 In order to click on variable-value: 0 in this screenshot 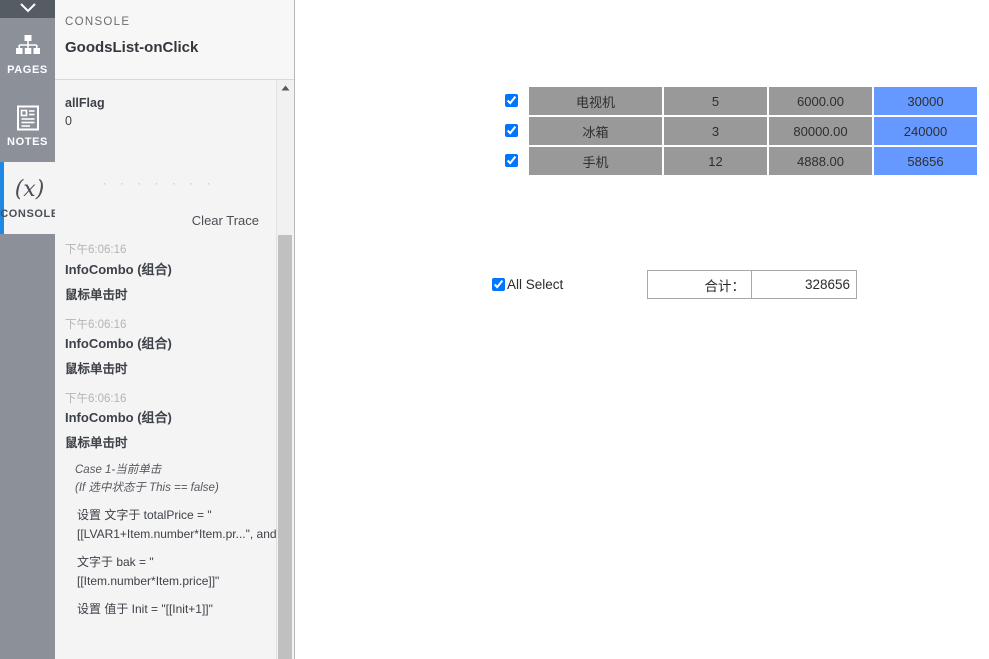, I will do `click(68, 121)`.